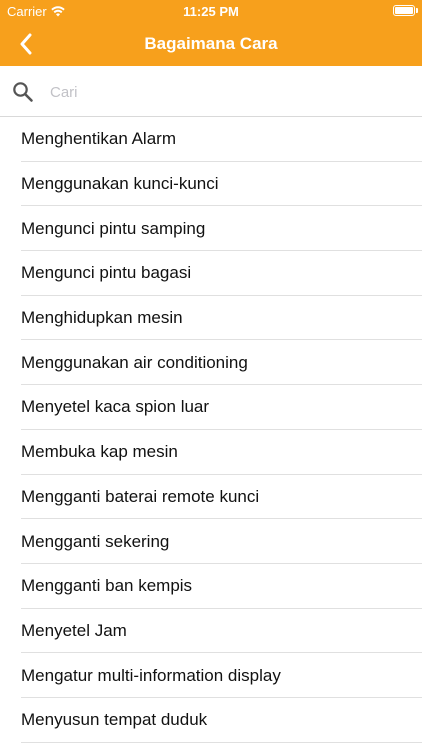  What do you see at coordinates (98, 139) in the screenshot?
I see `list-item-label: Menghentikan Alarm` at bounding box center [98, 139].